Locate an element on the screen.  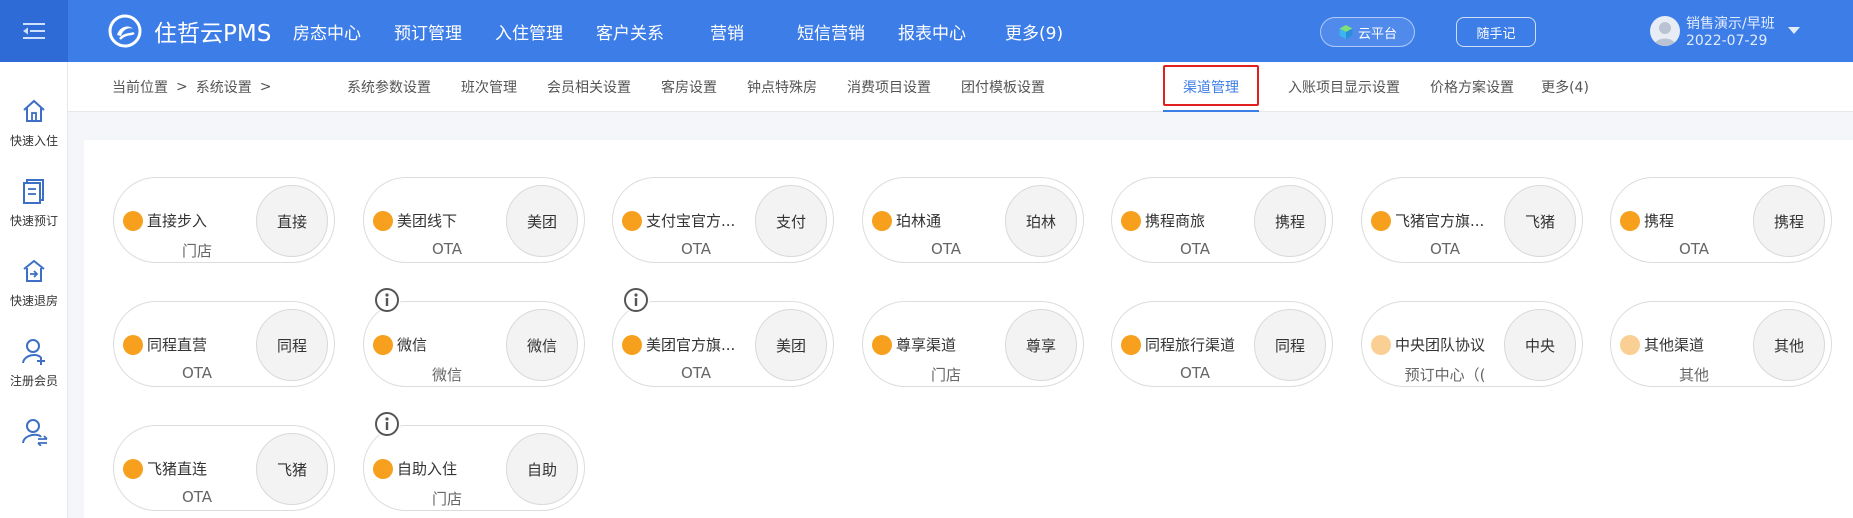
channel-name: 飞猪直连 is located at coordinates (177, 469).